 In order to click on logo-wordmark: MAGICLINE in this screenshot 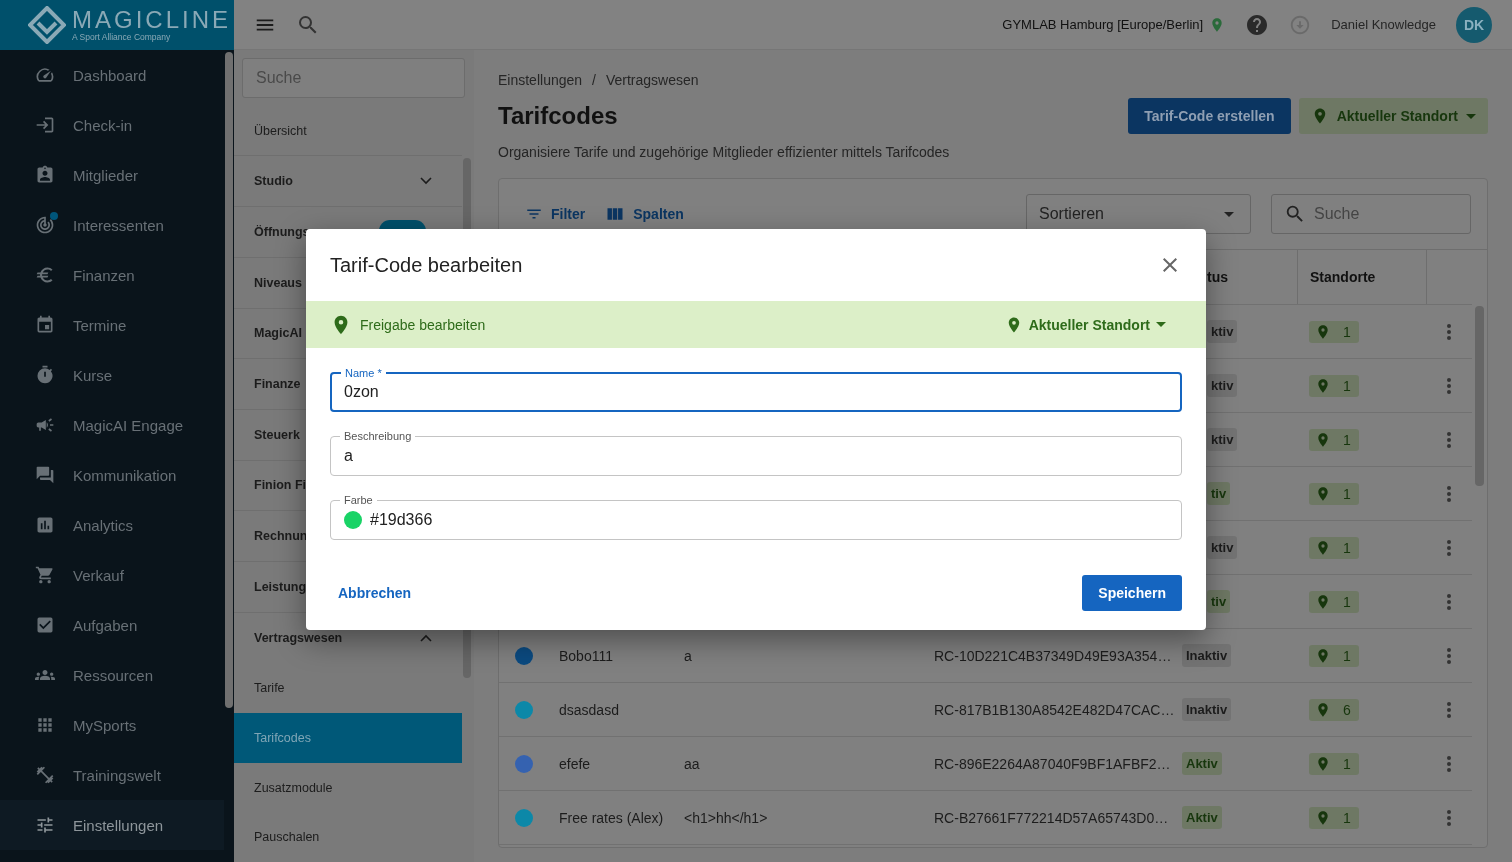, I will do `click(152, 20)`.